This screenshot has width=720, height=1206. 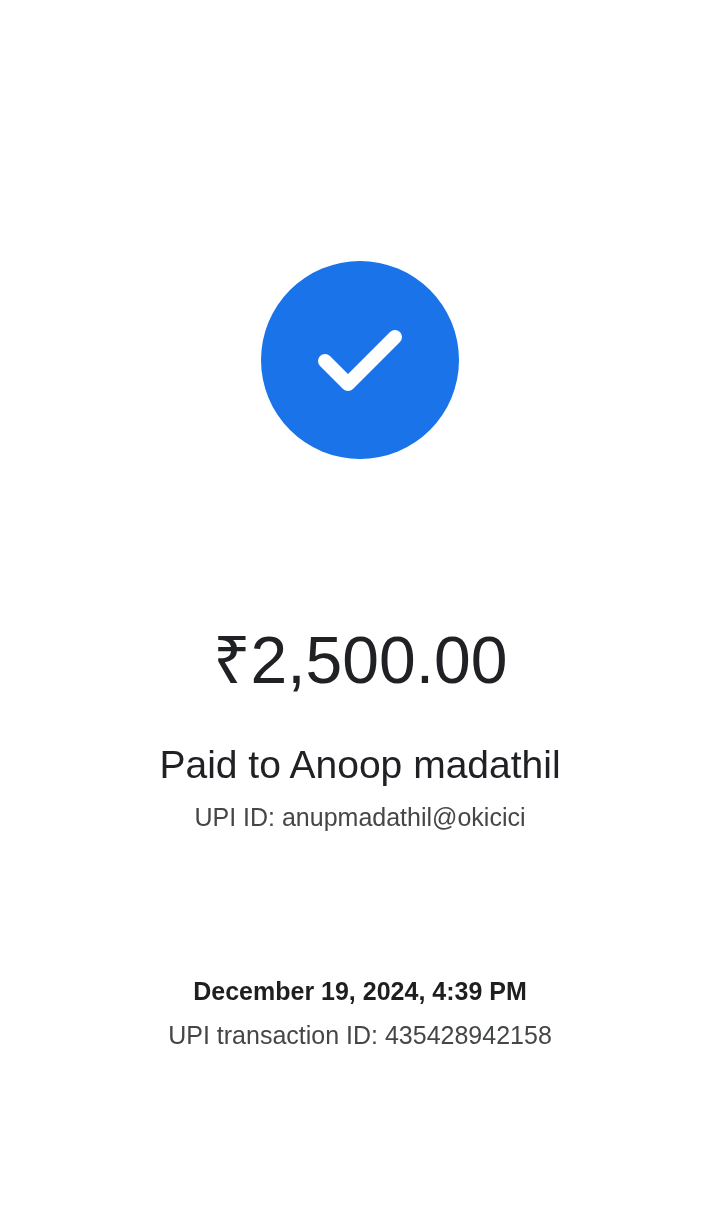 What do you see at coordinates (360, 765) in the screenshot?
I see `payee-name: Paid to Anoop madathil` at bounding box center [360, 765].